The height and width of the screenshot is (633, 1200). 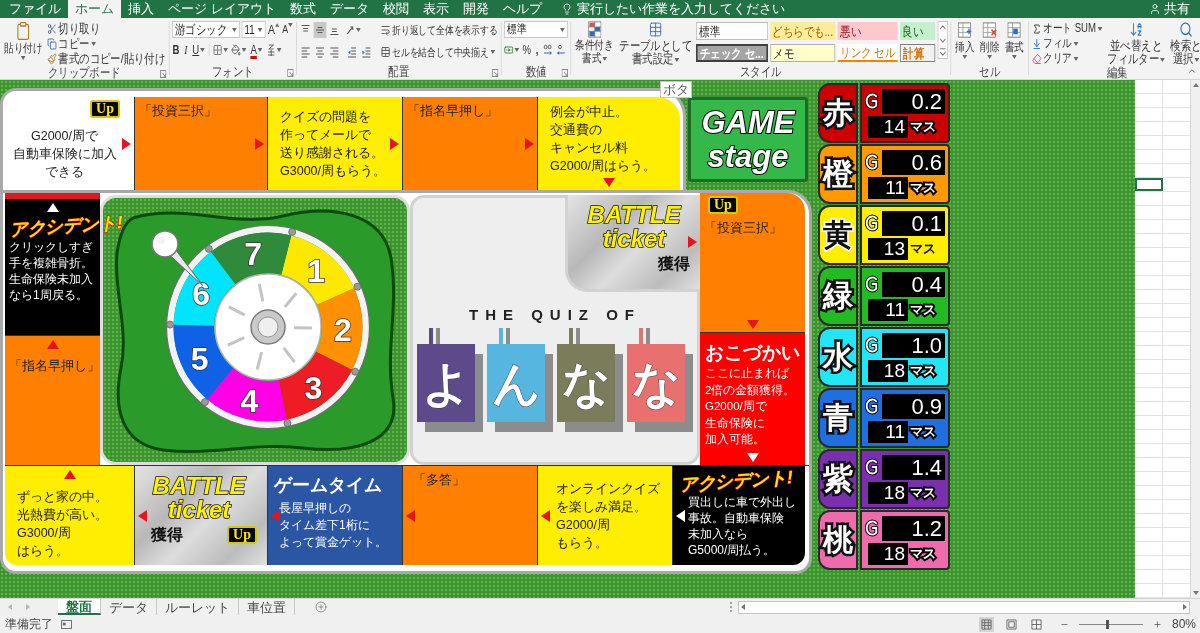 What do you see at coordinates (989, 40) in the screenshot?
I see `delete-cells-button: 削除` at bounding box center [989, 40].